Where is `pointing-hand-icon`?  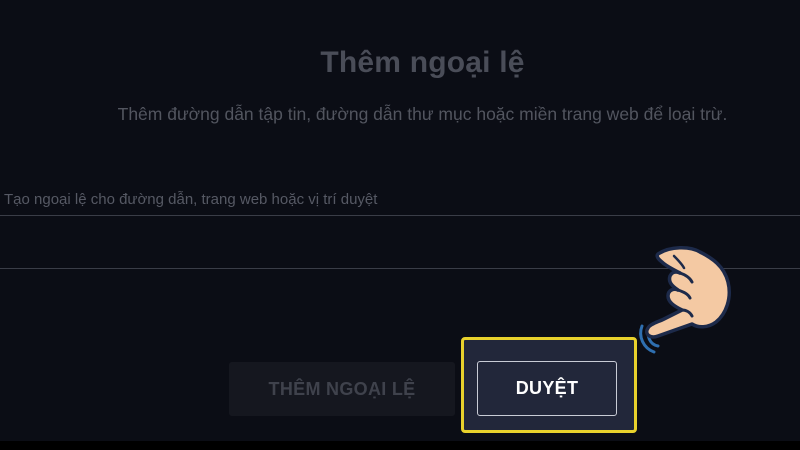
pointing-hand-icon is located at coordinates (682, 300).